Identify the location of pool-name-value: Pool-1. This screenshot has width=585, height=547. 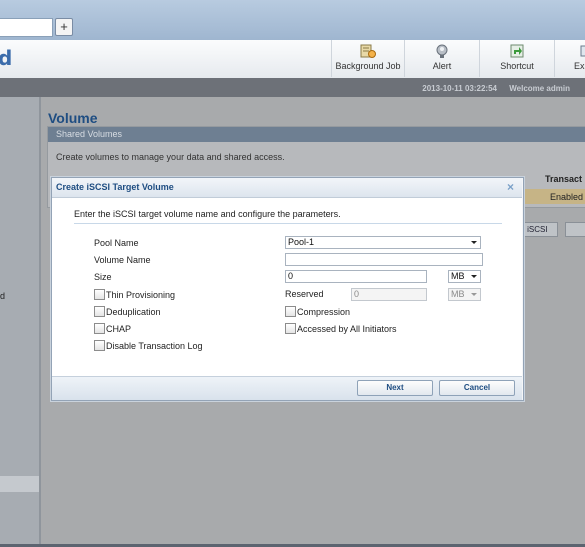
(301, 242).